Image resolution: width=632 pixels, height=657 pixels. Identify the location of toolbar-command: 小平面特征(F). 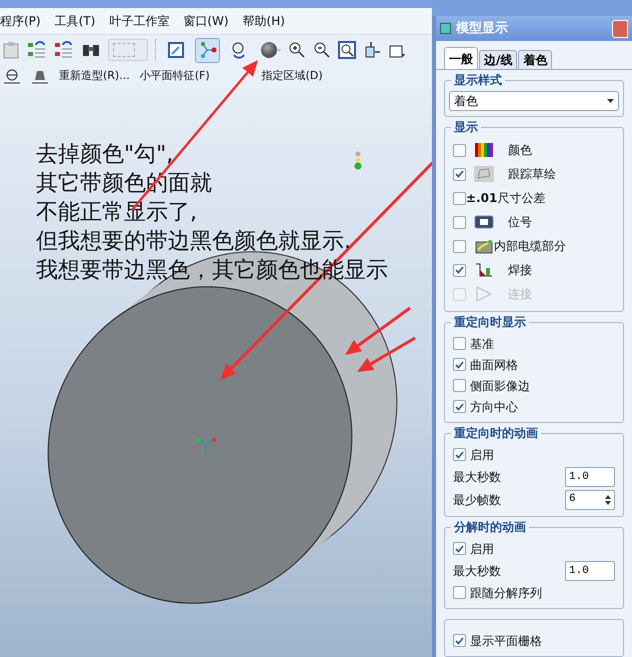
(175, 76).